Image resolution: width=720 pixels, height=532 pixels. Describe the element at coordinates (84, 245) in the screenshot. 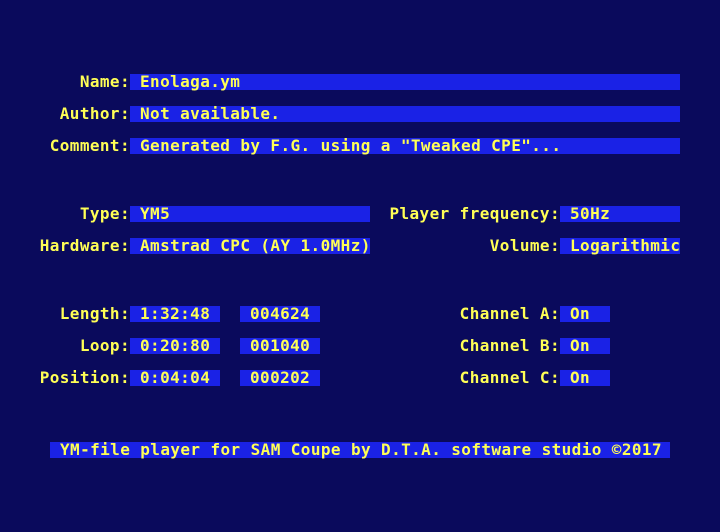

I see `hardware-label: Hardware:` at that location.